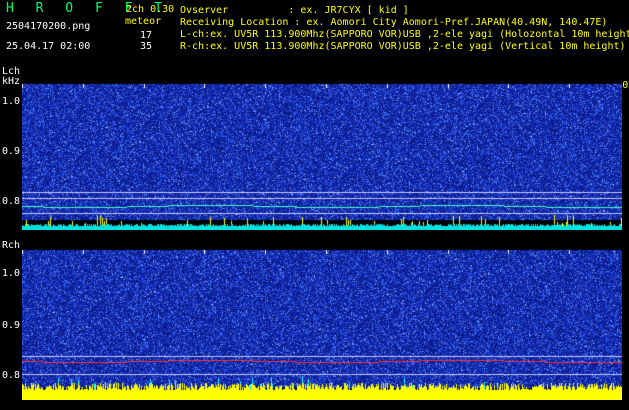 The image size is (629, 410). Describe the element at coordinates (11, 375) in the screenshot. I see `rch-ytick-3: 0.8` at that location.